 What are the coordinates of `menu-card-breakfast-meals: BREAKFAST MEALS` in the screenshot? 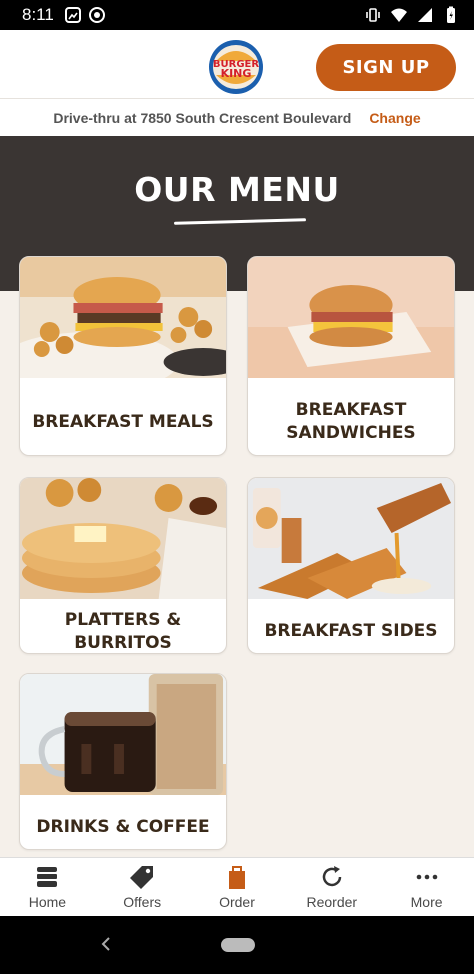 It's located at (123, 356).